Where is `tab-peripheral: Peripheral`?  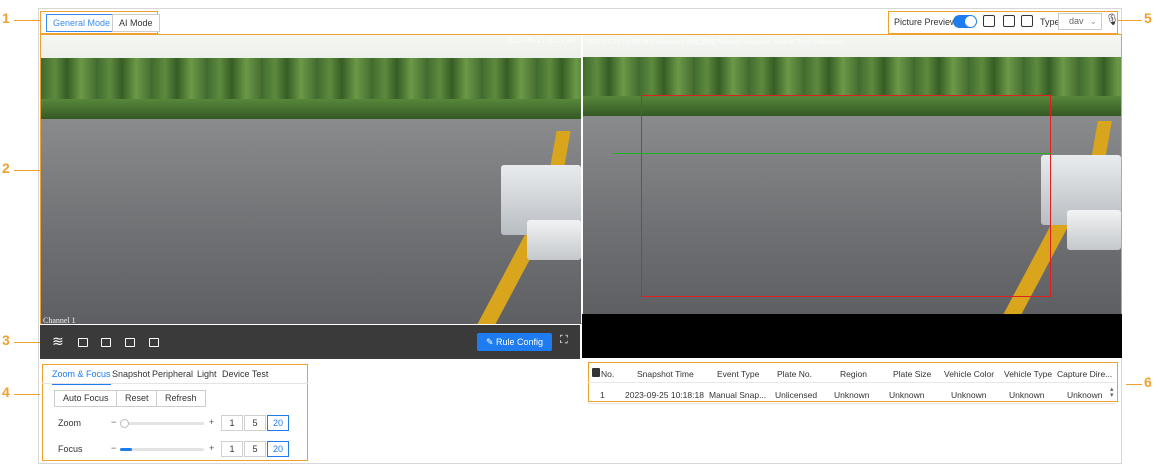
tab-peripheral: Peripheral is located at coordinates (172, 374).